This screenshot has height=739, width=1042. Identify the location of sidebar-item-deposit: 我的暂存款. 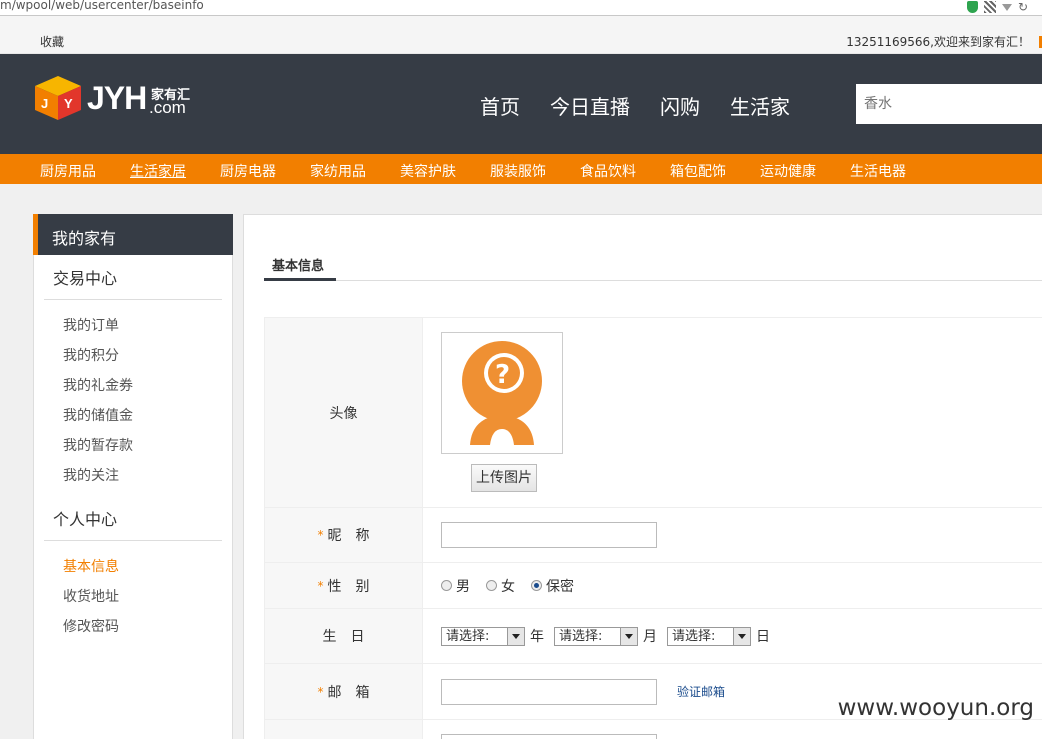
(133, 451).